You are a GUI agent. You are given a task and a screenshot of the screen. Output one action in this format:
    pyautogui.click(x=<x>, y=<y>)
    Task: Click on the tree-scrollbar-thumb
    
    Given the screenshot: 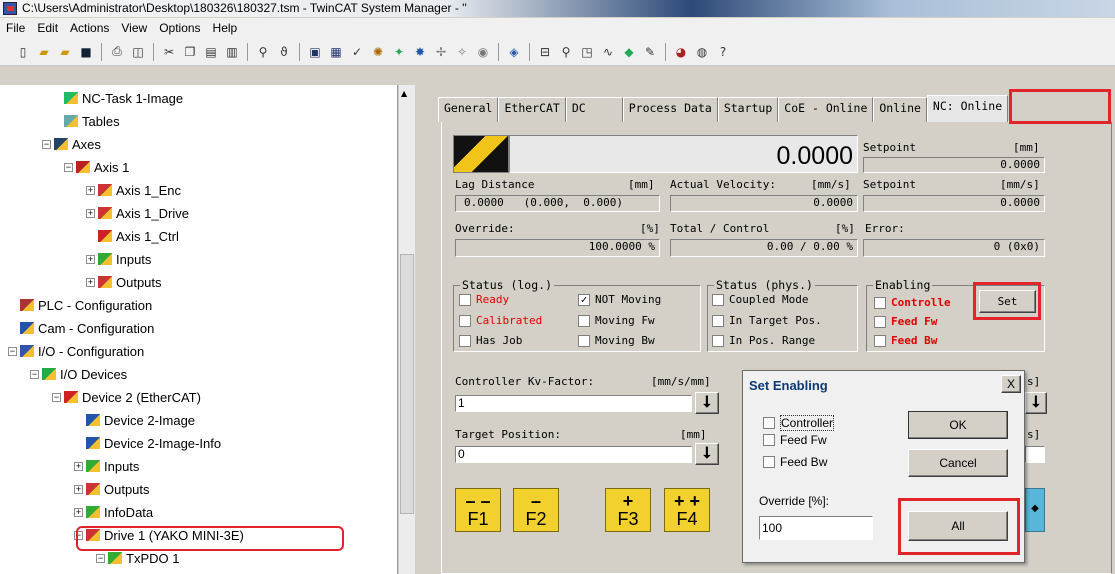 What is the action you would take?
    pyautogui.click(x=407, y=384)
    